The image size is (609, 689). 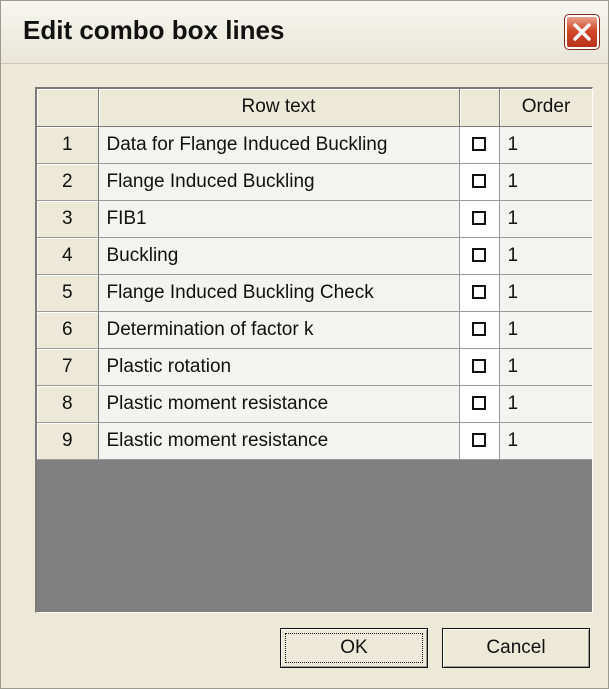 I want to click on table-row: 1 Data for Flange Induced Buckling 1, so click(x=314, y=145).